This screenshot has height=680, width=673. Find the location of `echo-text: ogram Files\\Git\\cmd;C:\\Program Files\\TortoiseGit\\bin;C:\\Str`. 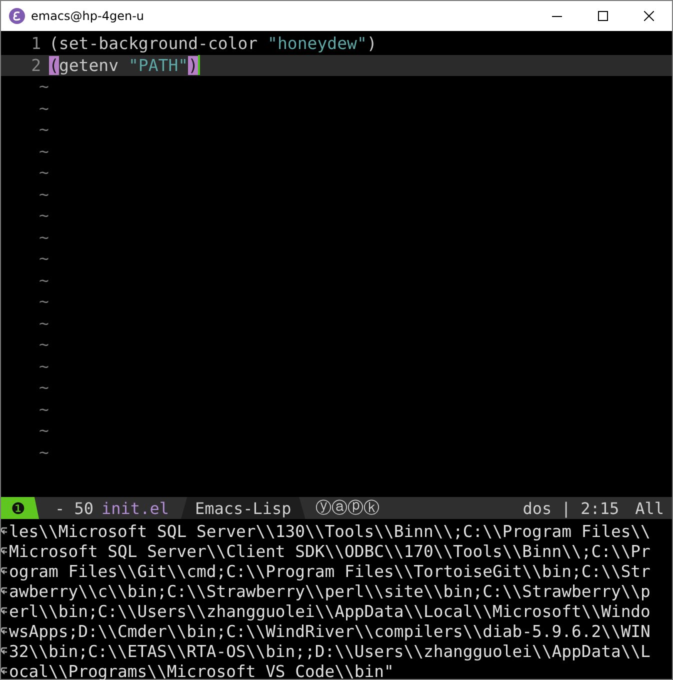

echo-text: ogram Files\\Git\\cmd;C:\\Program Files\\TortoiseGit\\bin;C:\\Str is located at coordinates (329, 571).